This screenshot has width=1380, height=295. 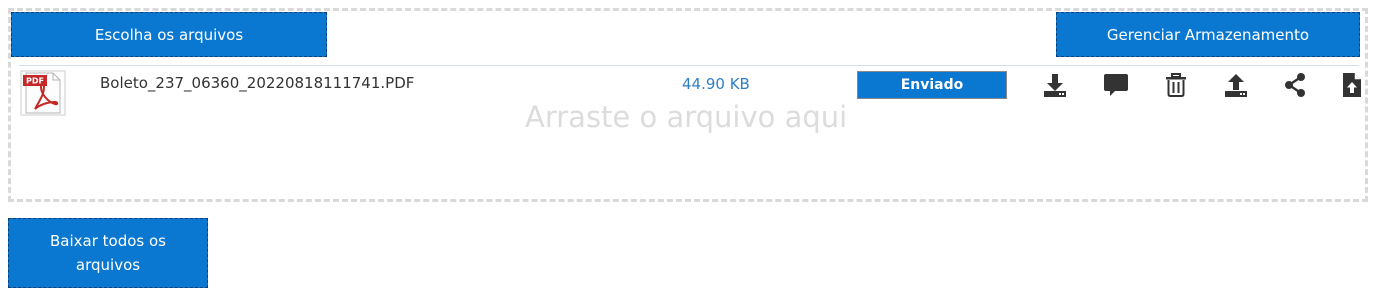 What do you see at coordinates (1236, 85) in the screenshot?
I see `upload-icon` at bounding box center [1236, 85].